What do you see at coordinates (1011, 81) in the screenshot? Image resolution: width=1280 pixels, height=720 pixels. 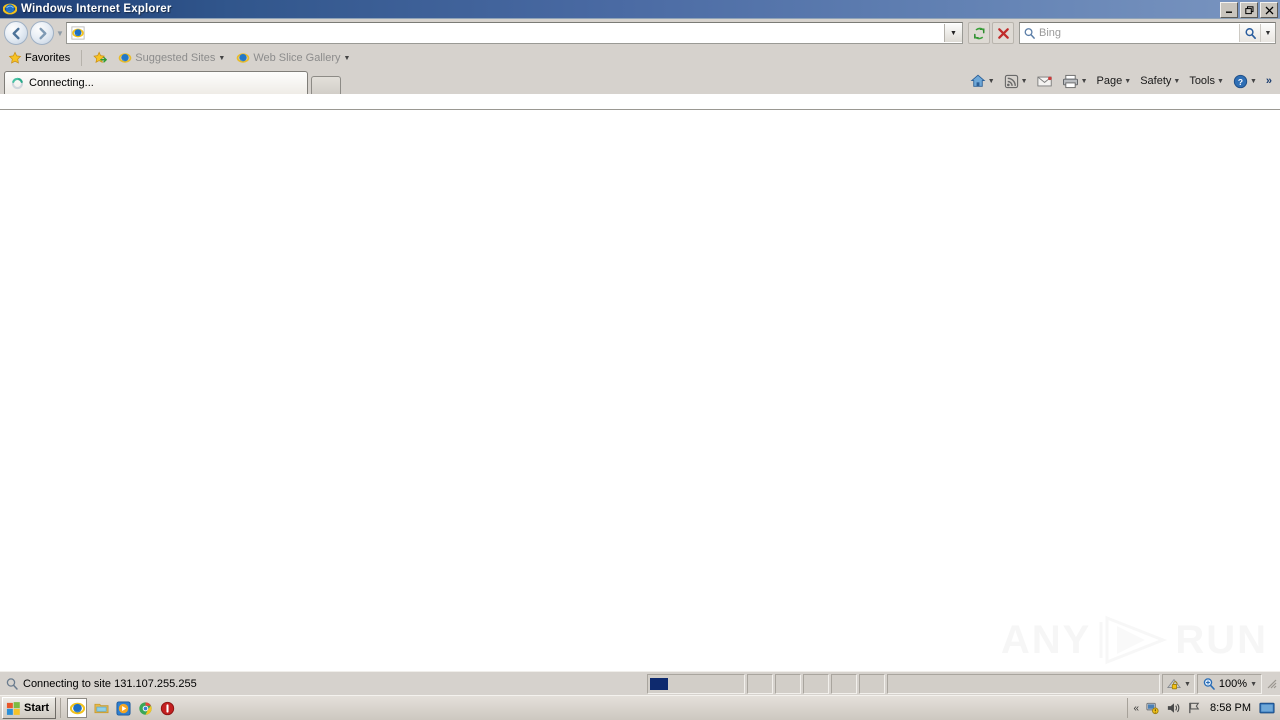 I see `rss-feed-icon` at bounding box center [1011, 81].